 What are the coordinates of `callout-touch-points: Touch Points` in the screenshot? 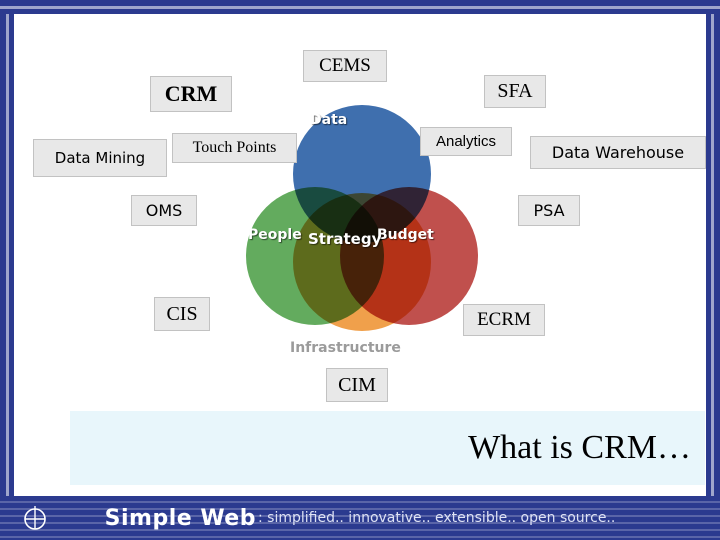 It's located at (234, 148).